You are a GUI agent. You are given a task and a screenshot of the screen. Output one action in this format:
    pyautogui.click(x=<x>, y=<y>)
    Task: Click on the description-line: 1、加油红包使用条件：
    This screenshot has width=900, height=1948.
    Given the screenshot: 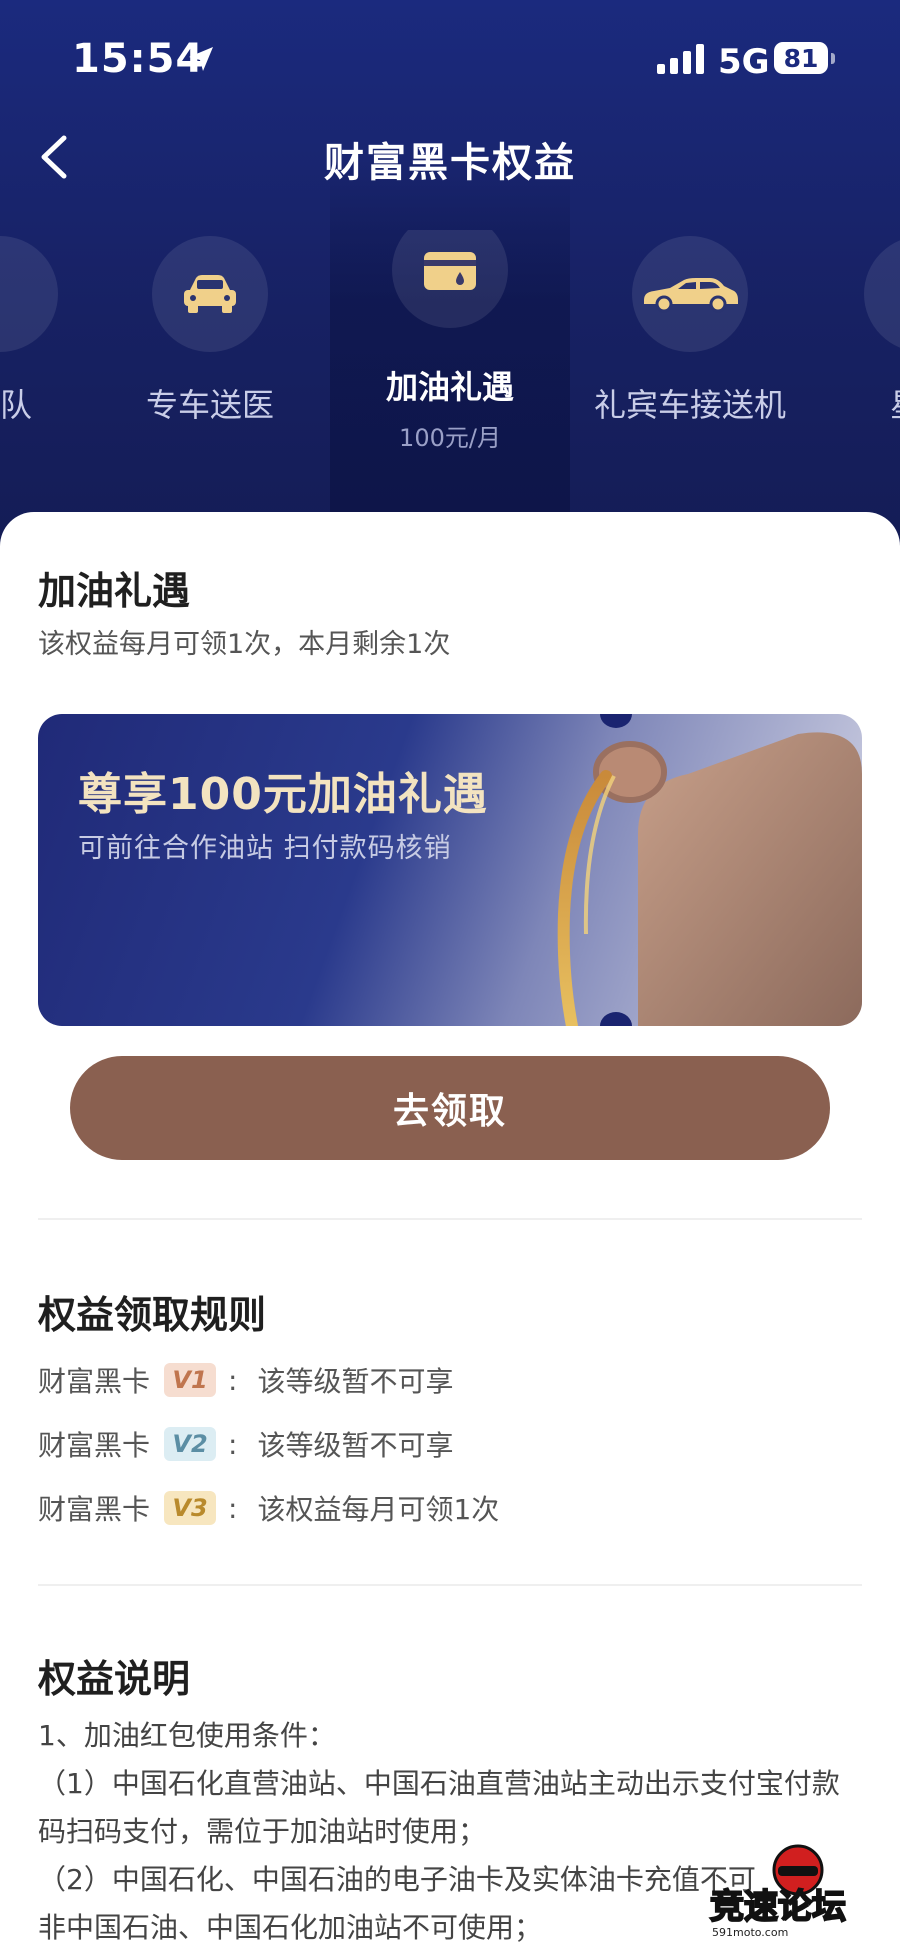 What is the action you would take?
    pyautogui.click(x=187, y=1735)
    